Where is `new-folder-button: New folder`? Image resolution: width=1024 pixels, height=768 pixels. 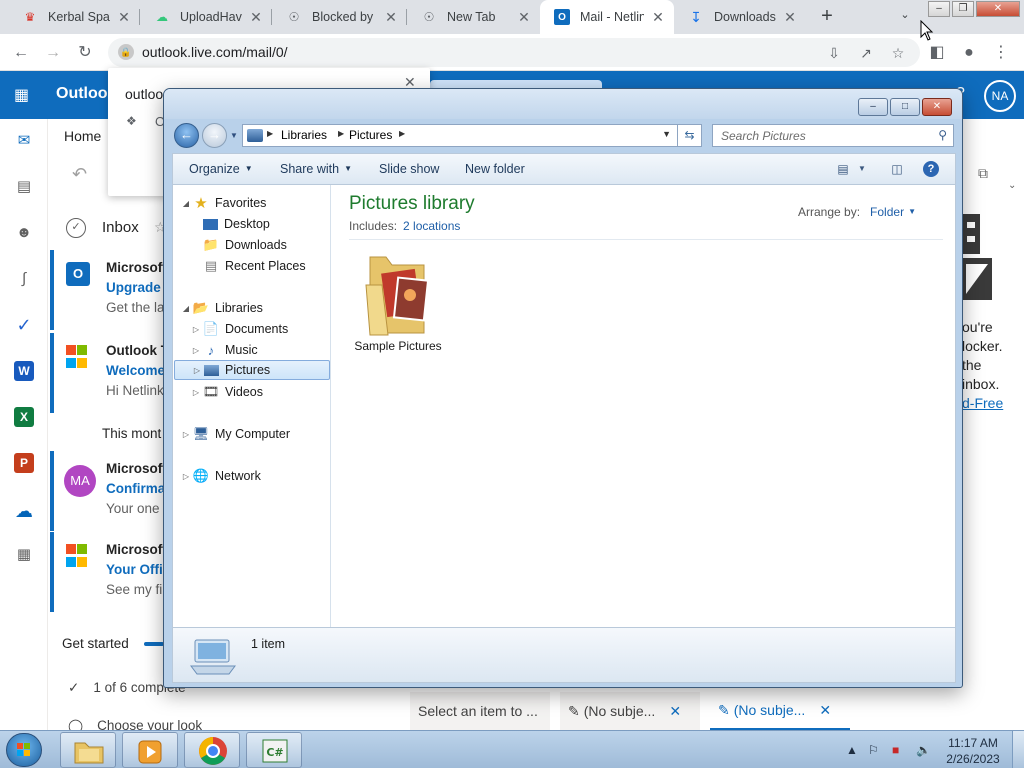
new-folder-button: New folder is located at coordinates (495, 169).